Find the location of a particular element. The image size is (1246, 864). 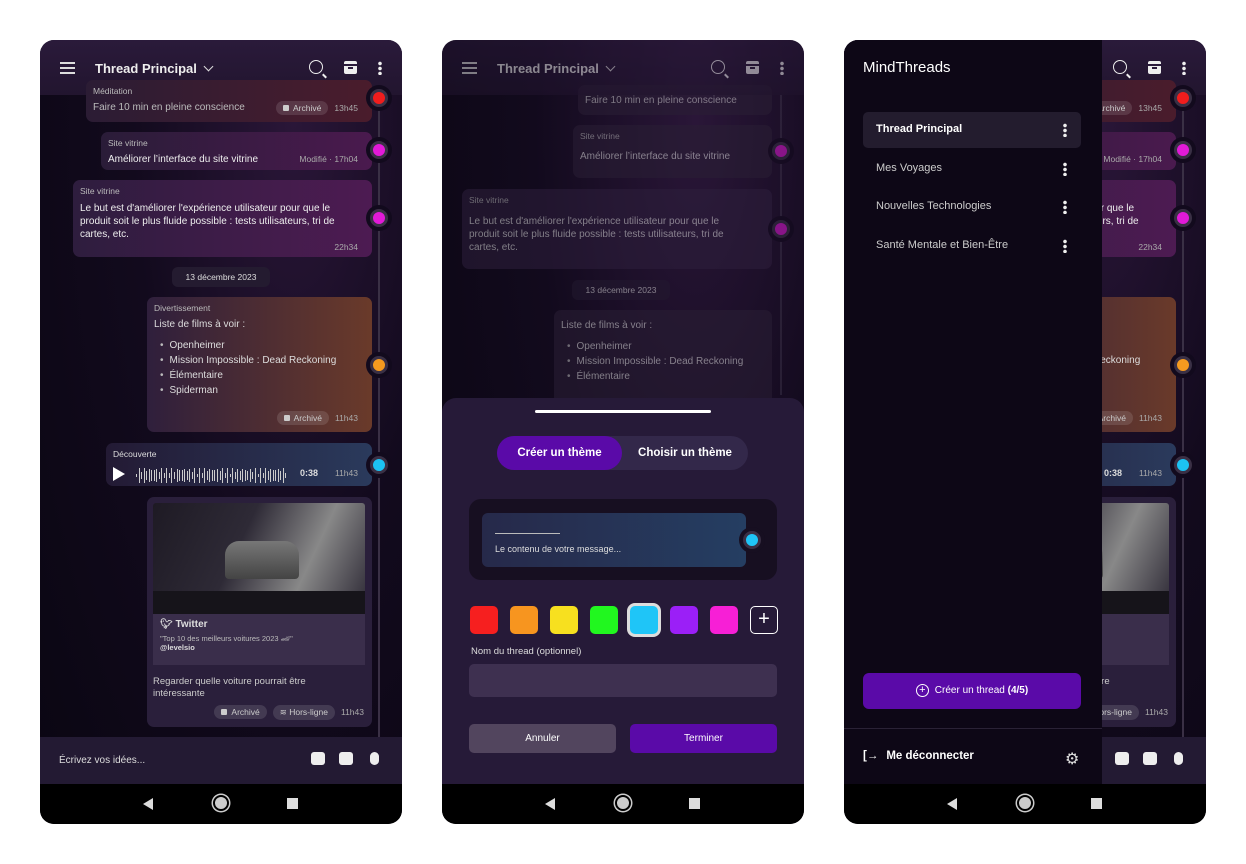

play-icon is located at coordinates (119, 474).